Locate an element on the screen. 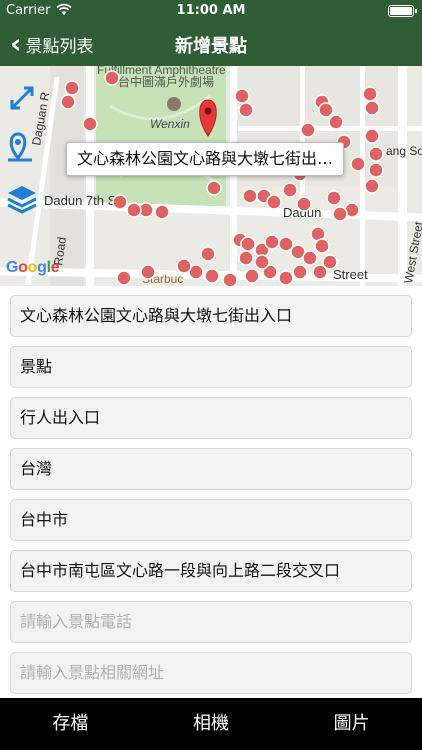  bottom-toolbar: 存檔 相機 圖片 is located at coordinates (211, 724).